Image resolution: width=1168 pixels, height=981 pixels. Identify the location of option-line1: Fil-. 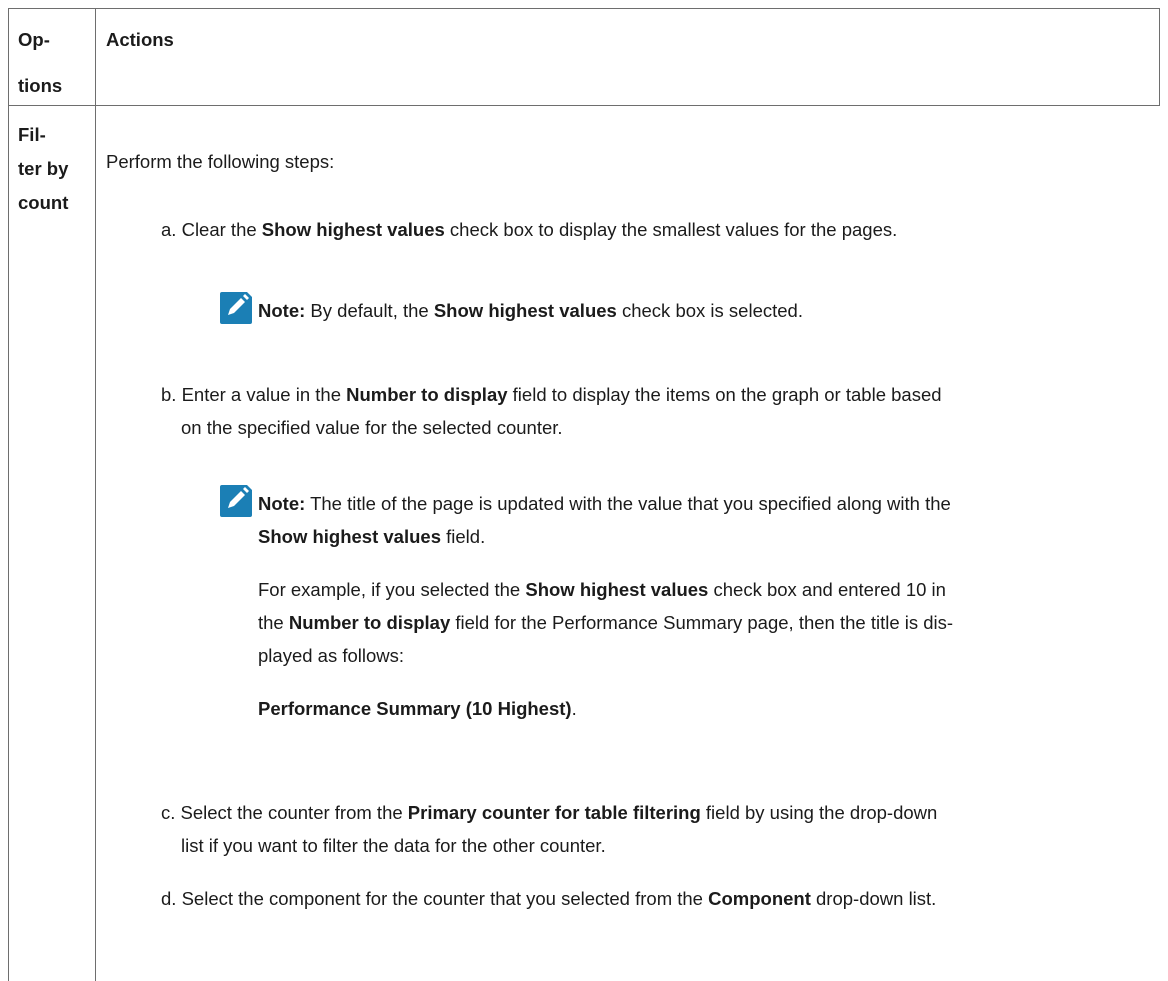
(32, 134).